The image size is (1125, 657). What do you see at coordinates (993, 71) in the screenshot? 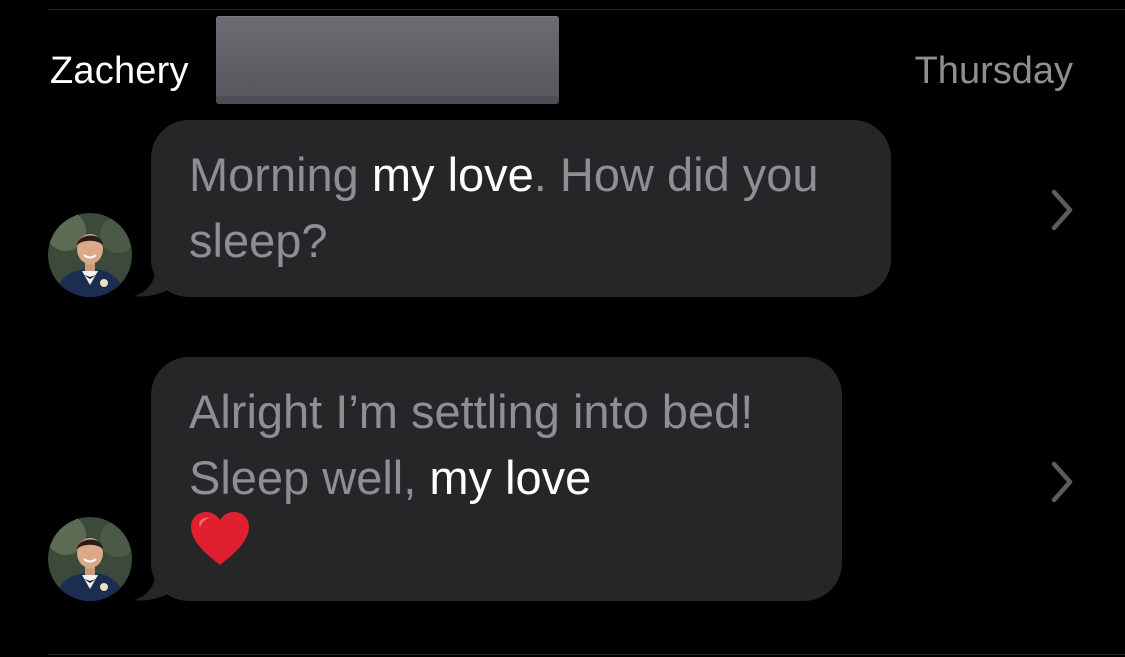
I see `message-date: Thursday` at bounding box center [993, 71].